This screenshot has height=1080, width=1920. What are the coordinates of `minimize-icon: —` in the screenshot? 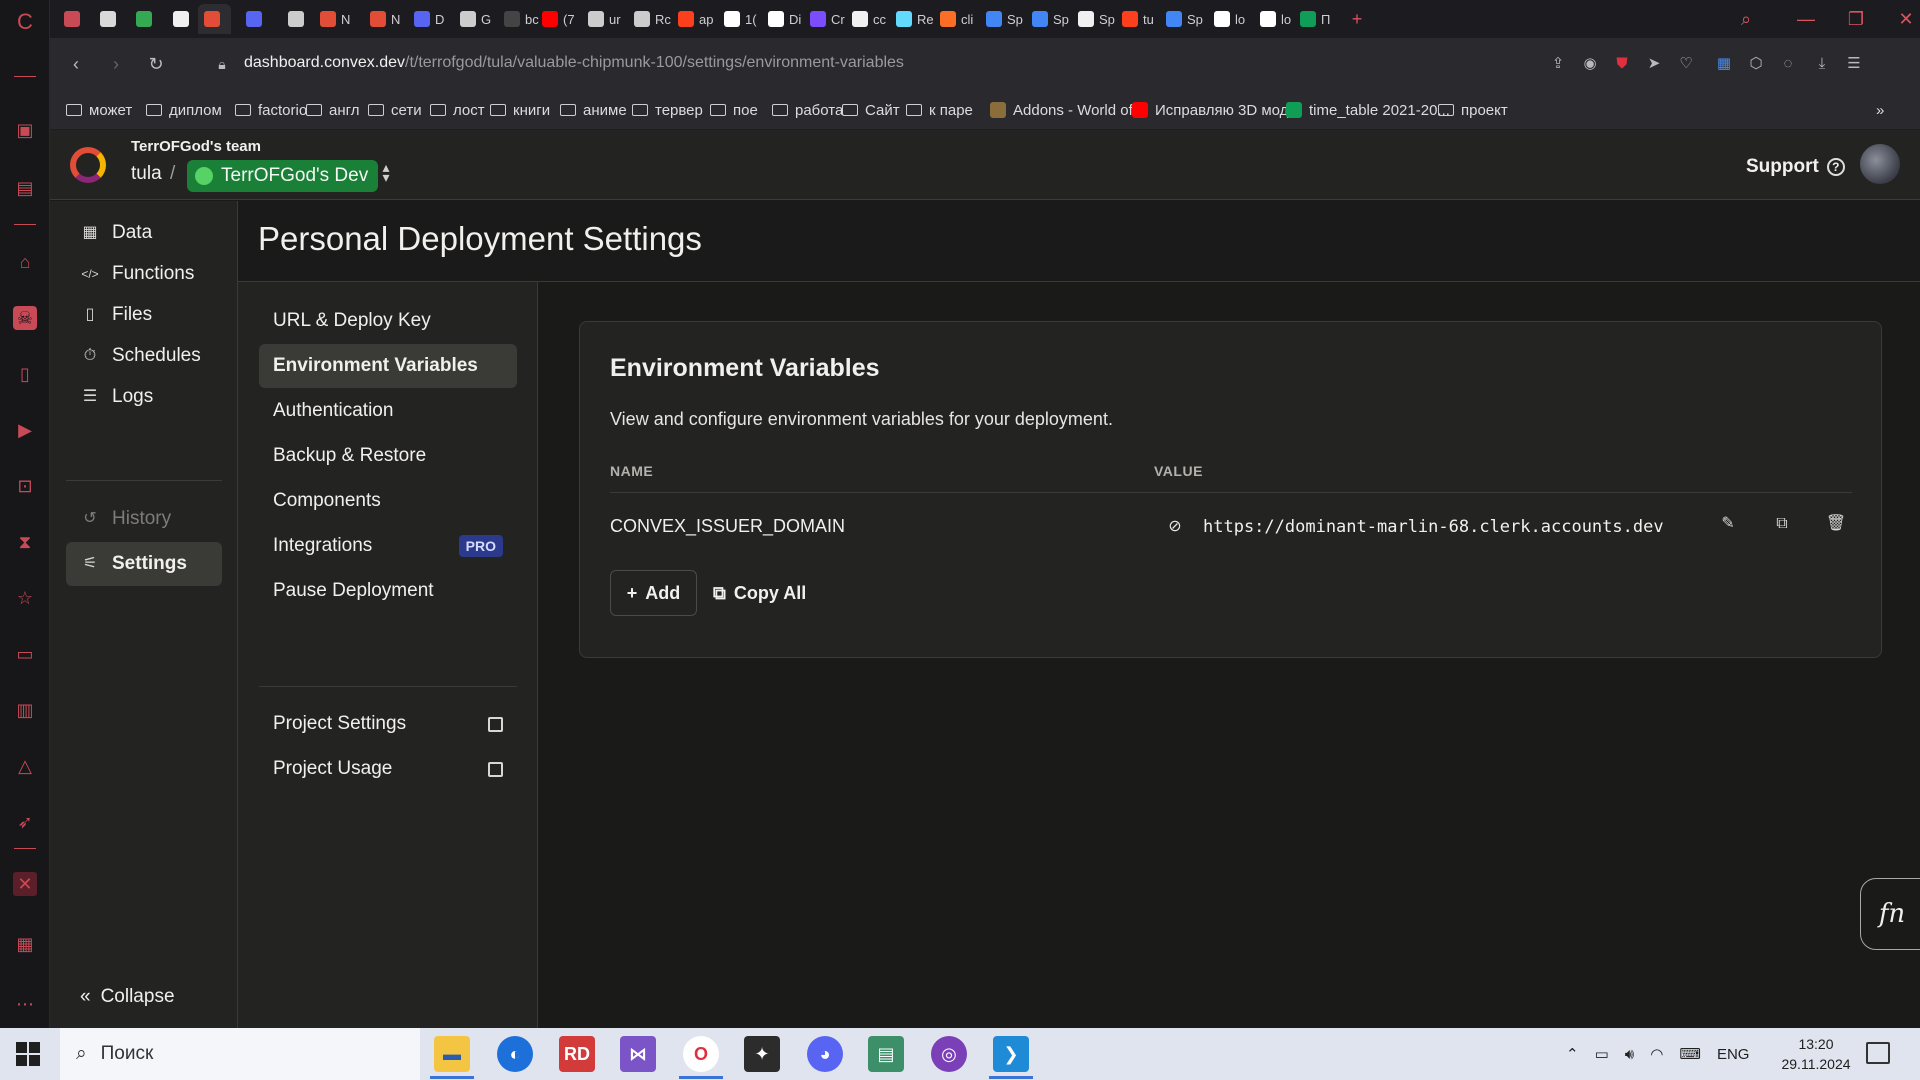 It's located at (1806, 19).